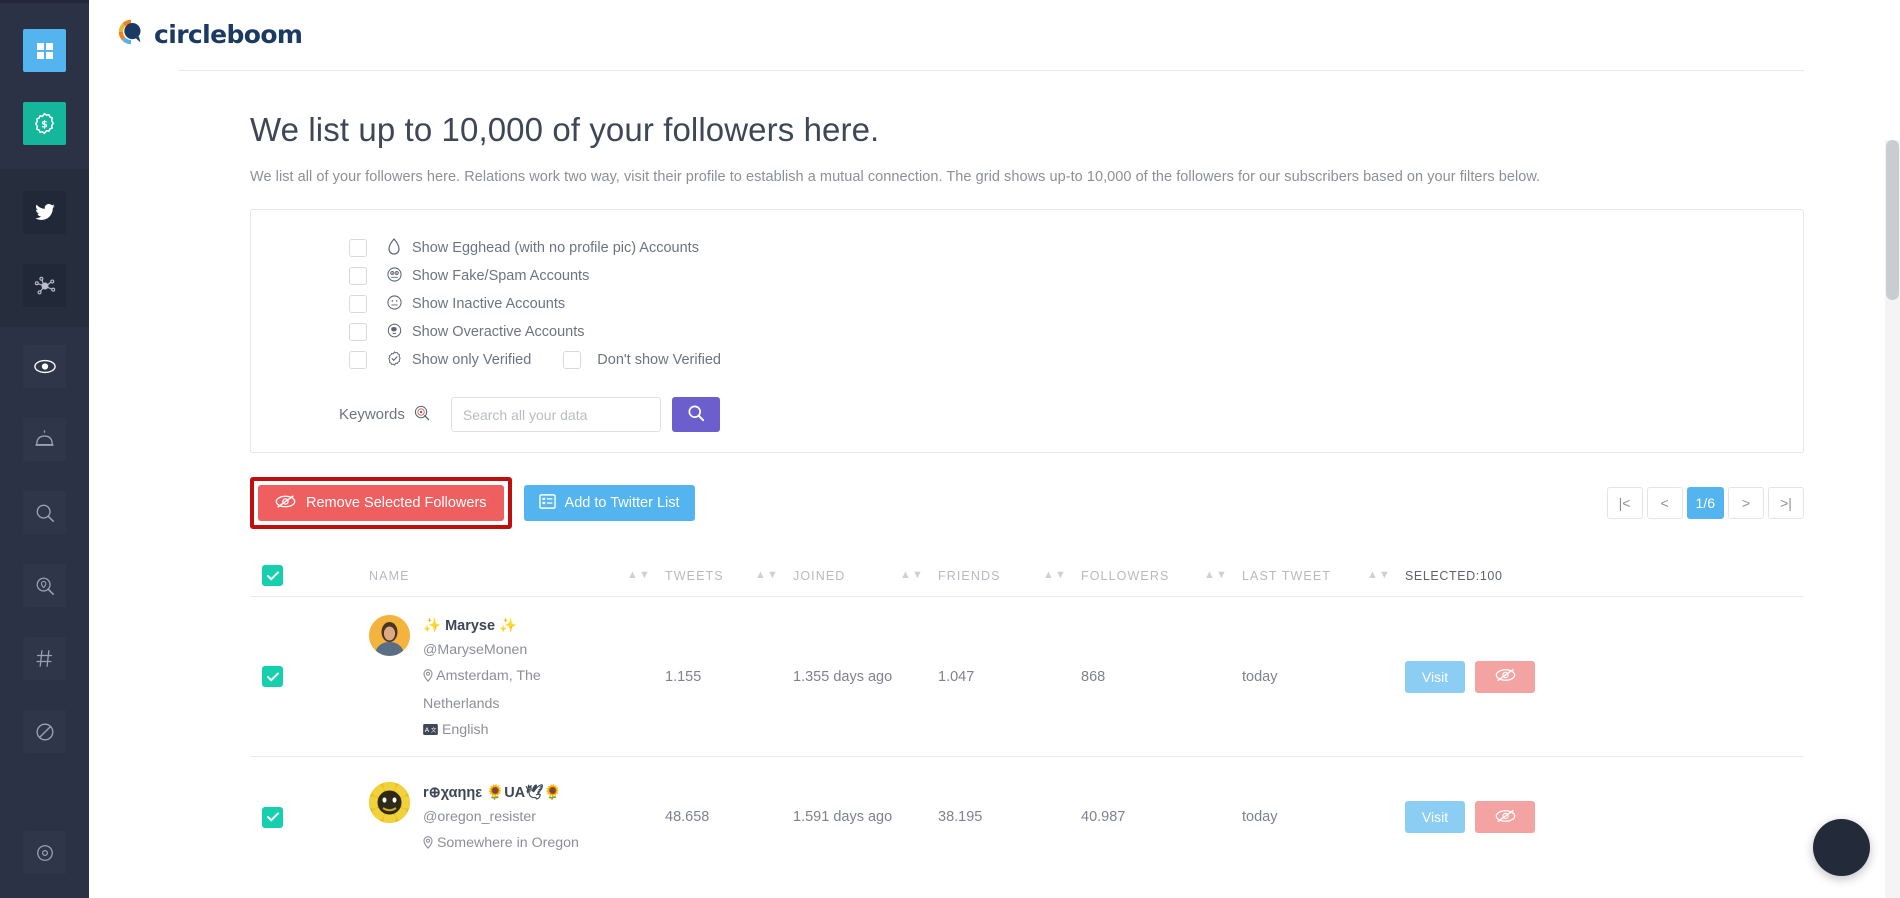 This screenshot has width=1900, height=898. I want to click on ban-icon, so click(45, 732).